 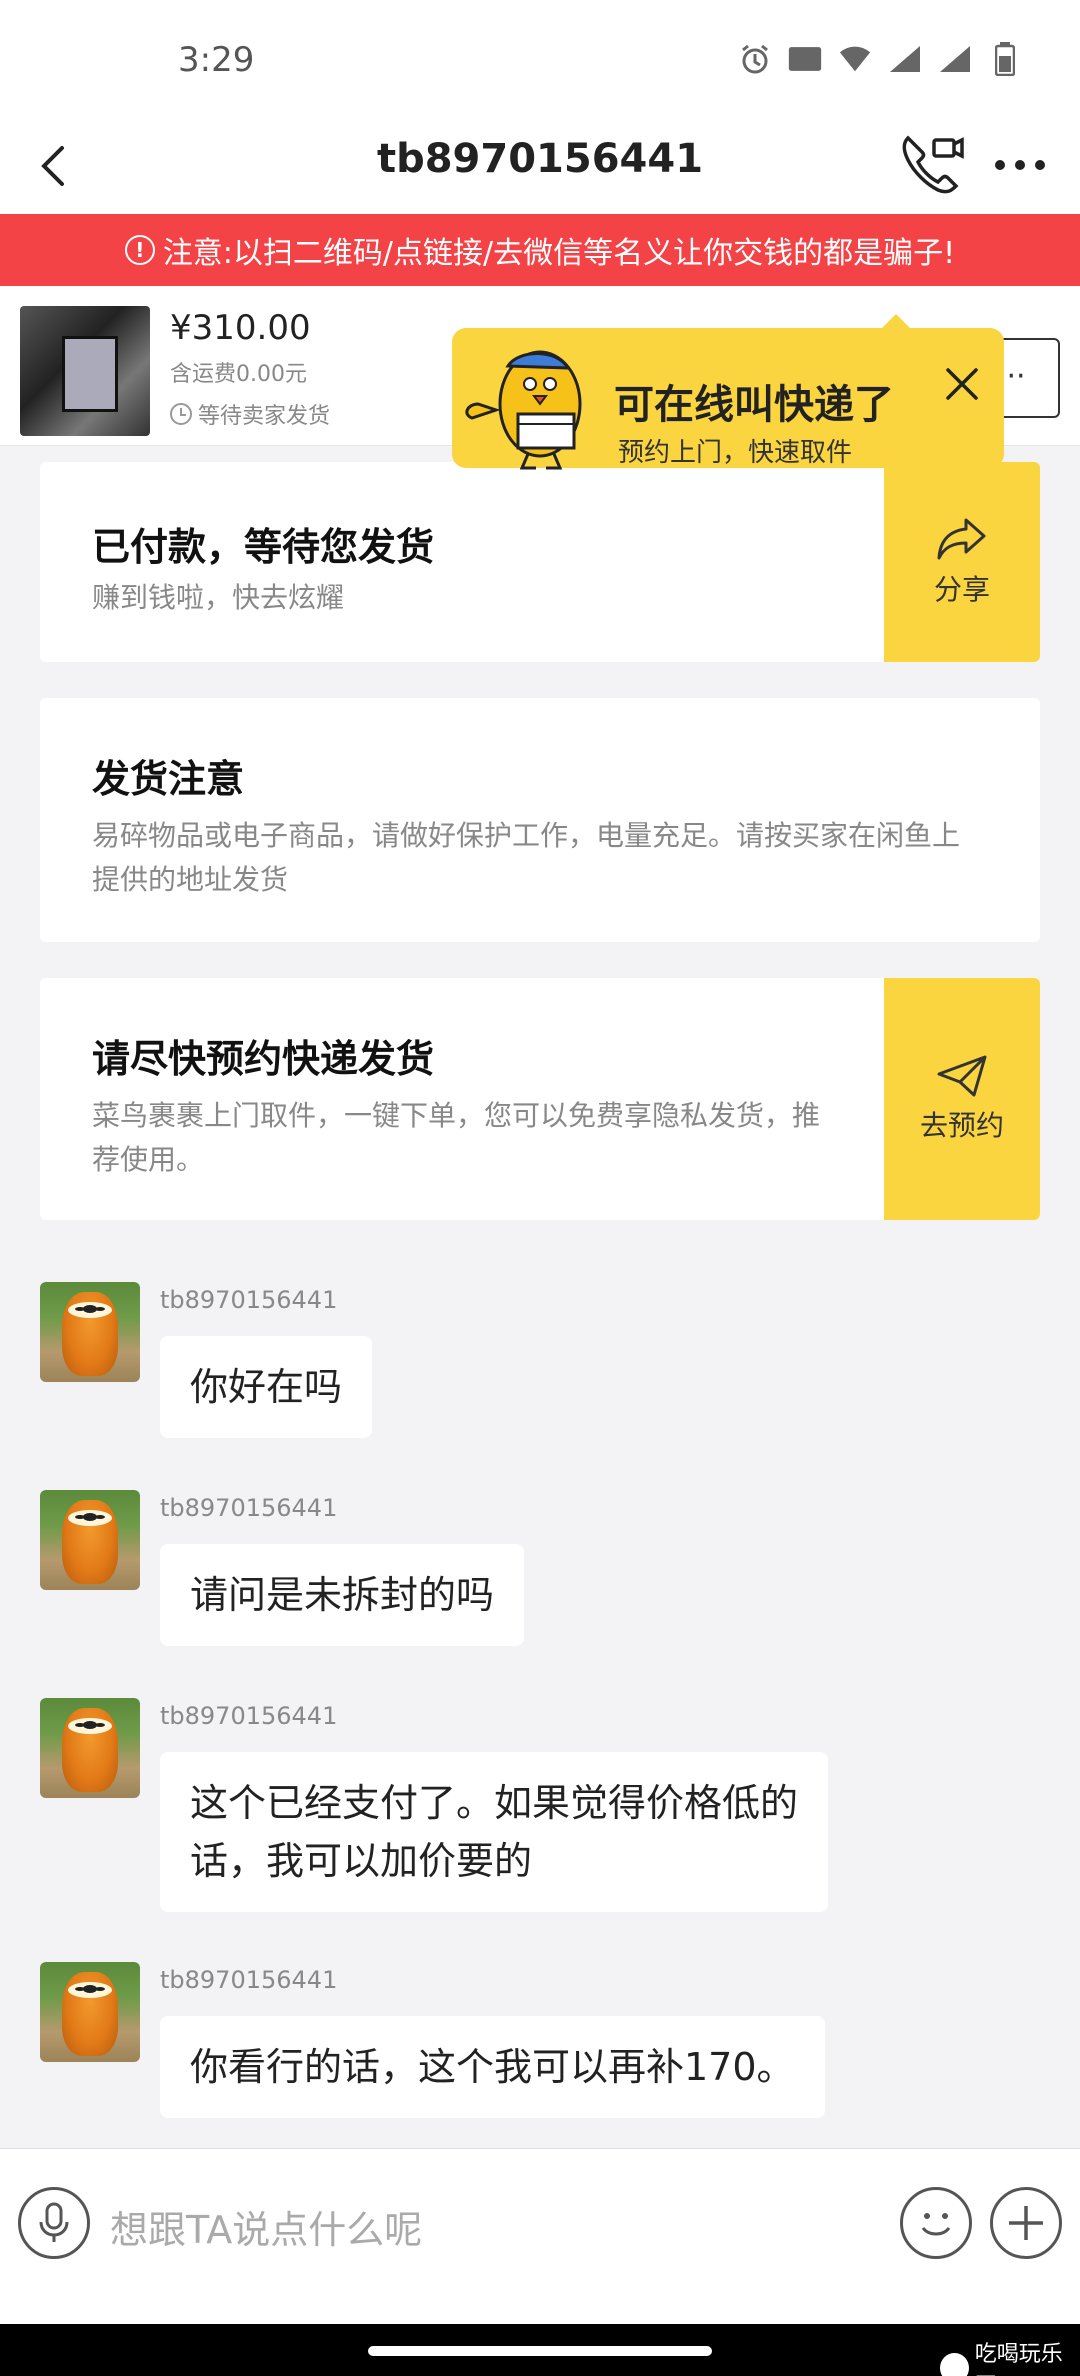 I want to click on card-desc-line2: 提供的地址发货, so click(x=190, y=879).